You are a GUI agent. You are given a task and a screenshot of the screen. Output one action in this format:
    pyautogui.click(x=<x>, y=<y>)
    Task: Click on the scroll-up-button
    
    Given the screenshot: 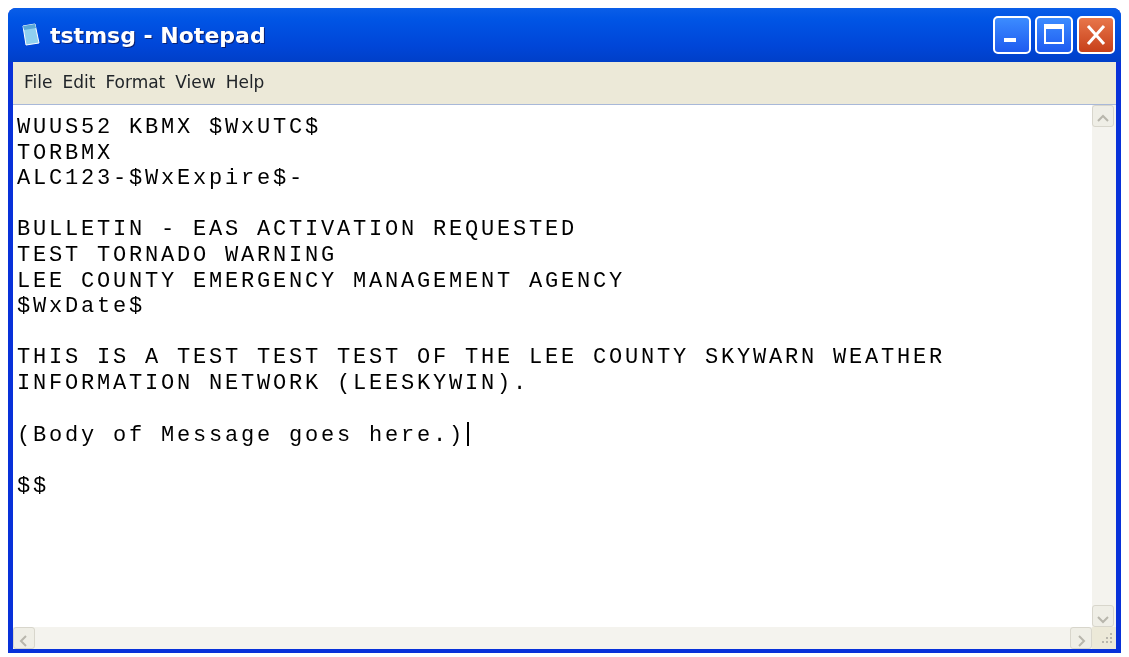 What is the action you would take?
    pyautogui.click(x=1103, y=116)
    